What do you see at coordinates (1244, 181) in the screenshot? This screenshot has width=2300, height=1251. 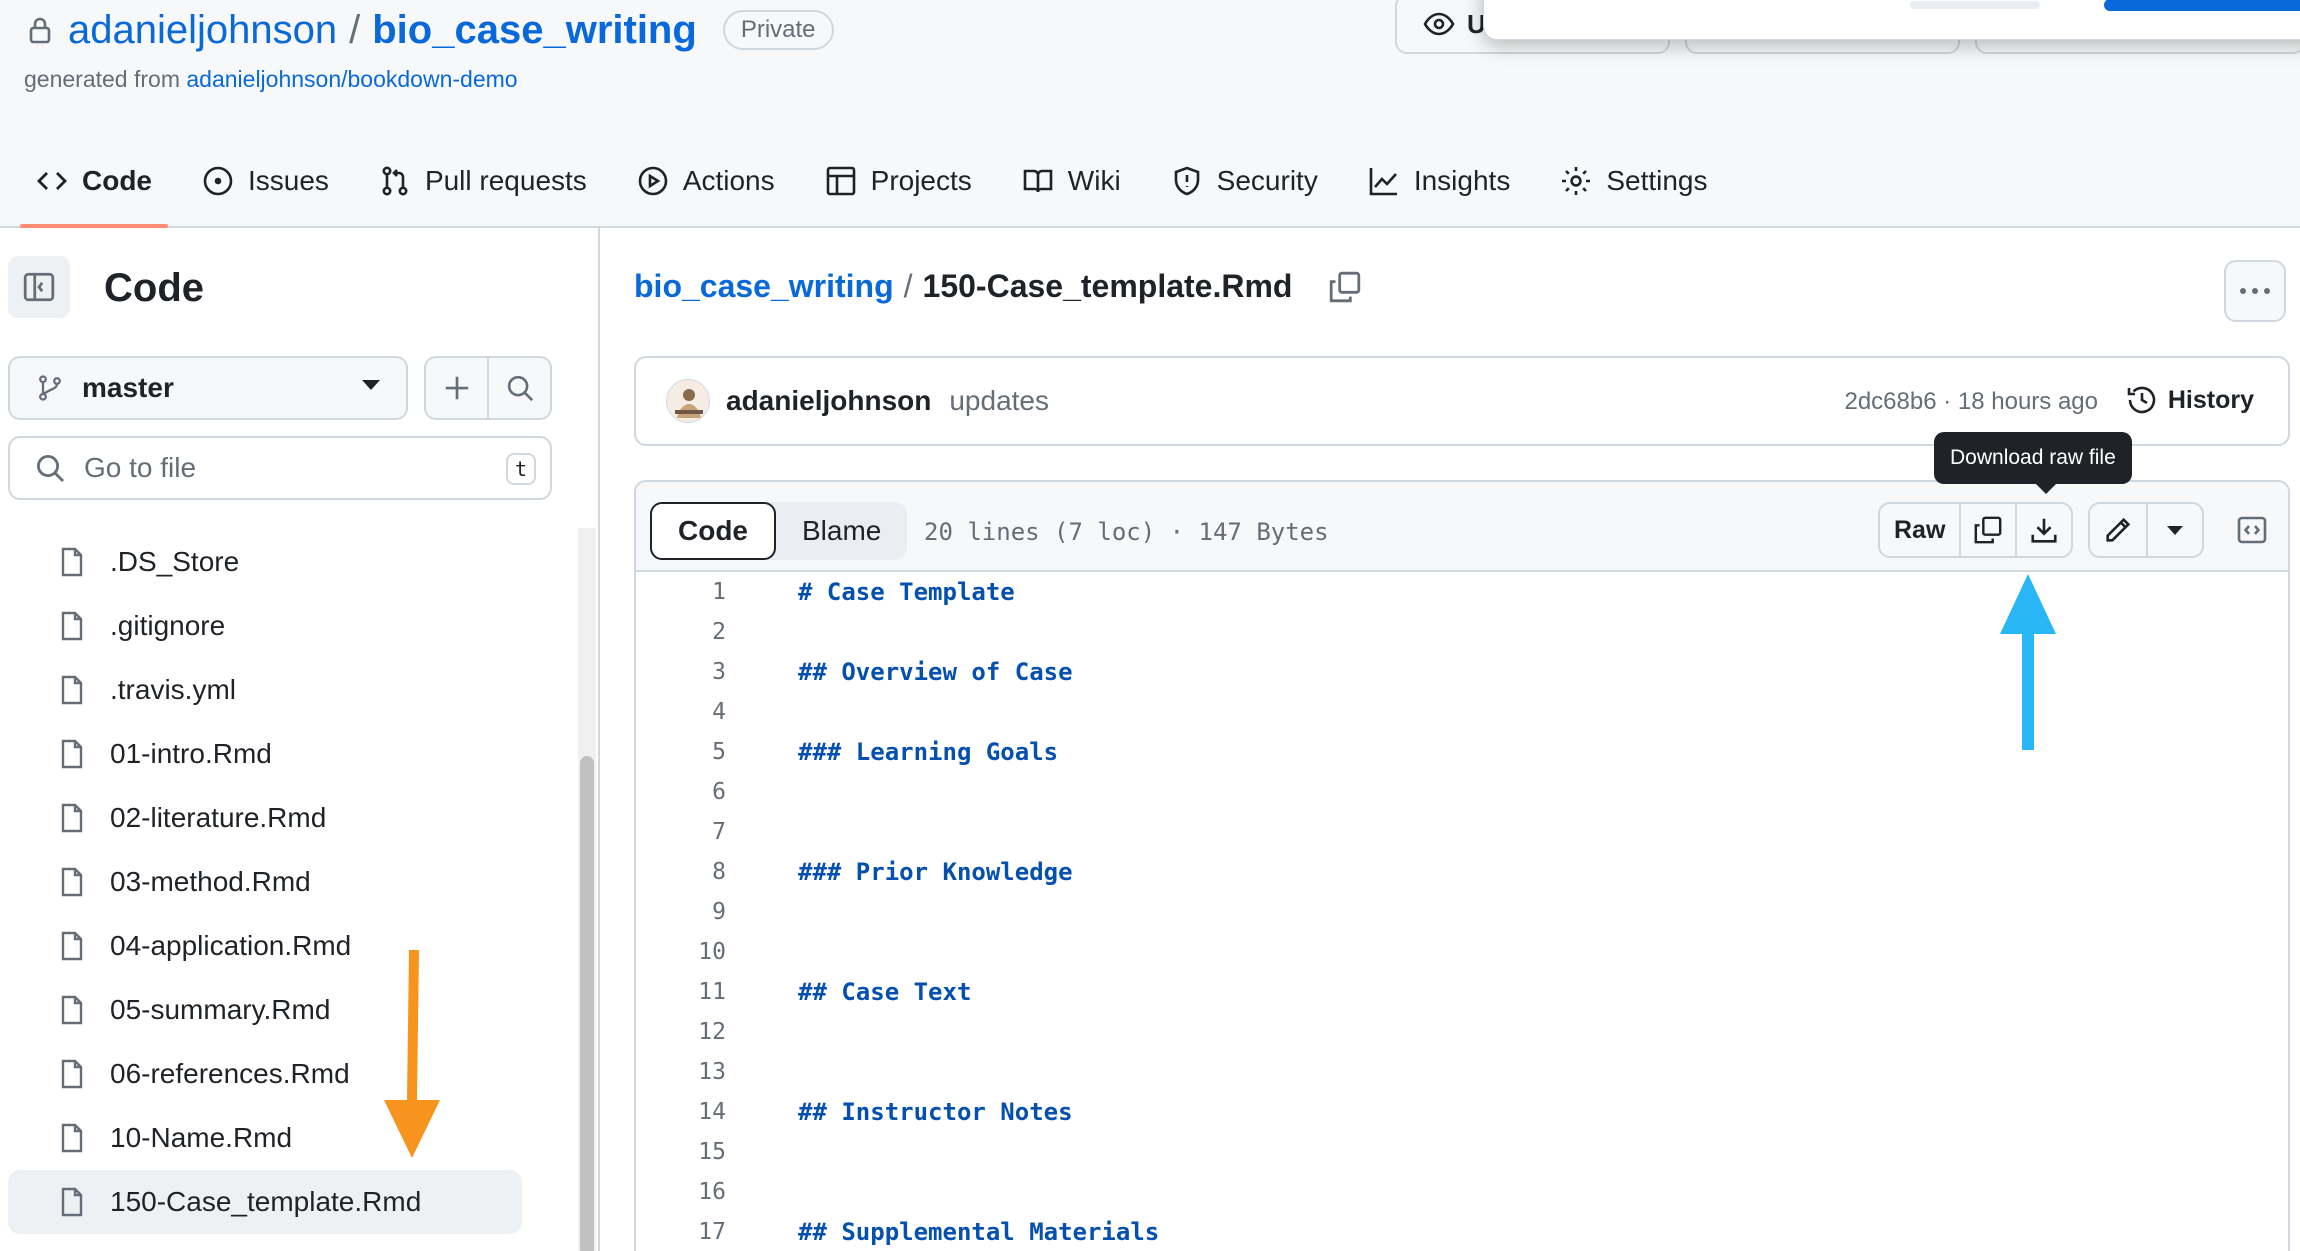 I see `tab-security: Security` at bounding box center [1244, 181].